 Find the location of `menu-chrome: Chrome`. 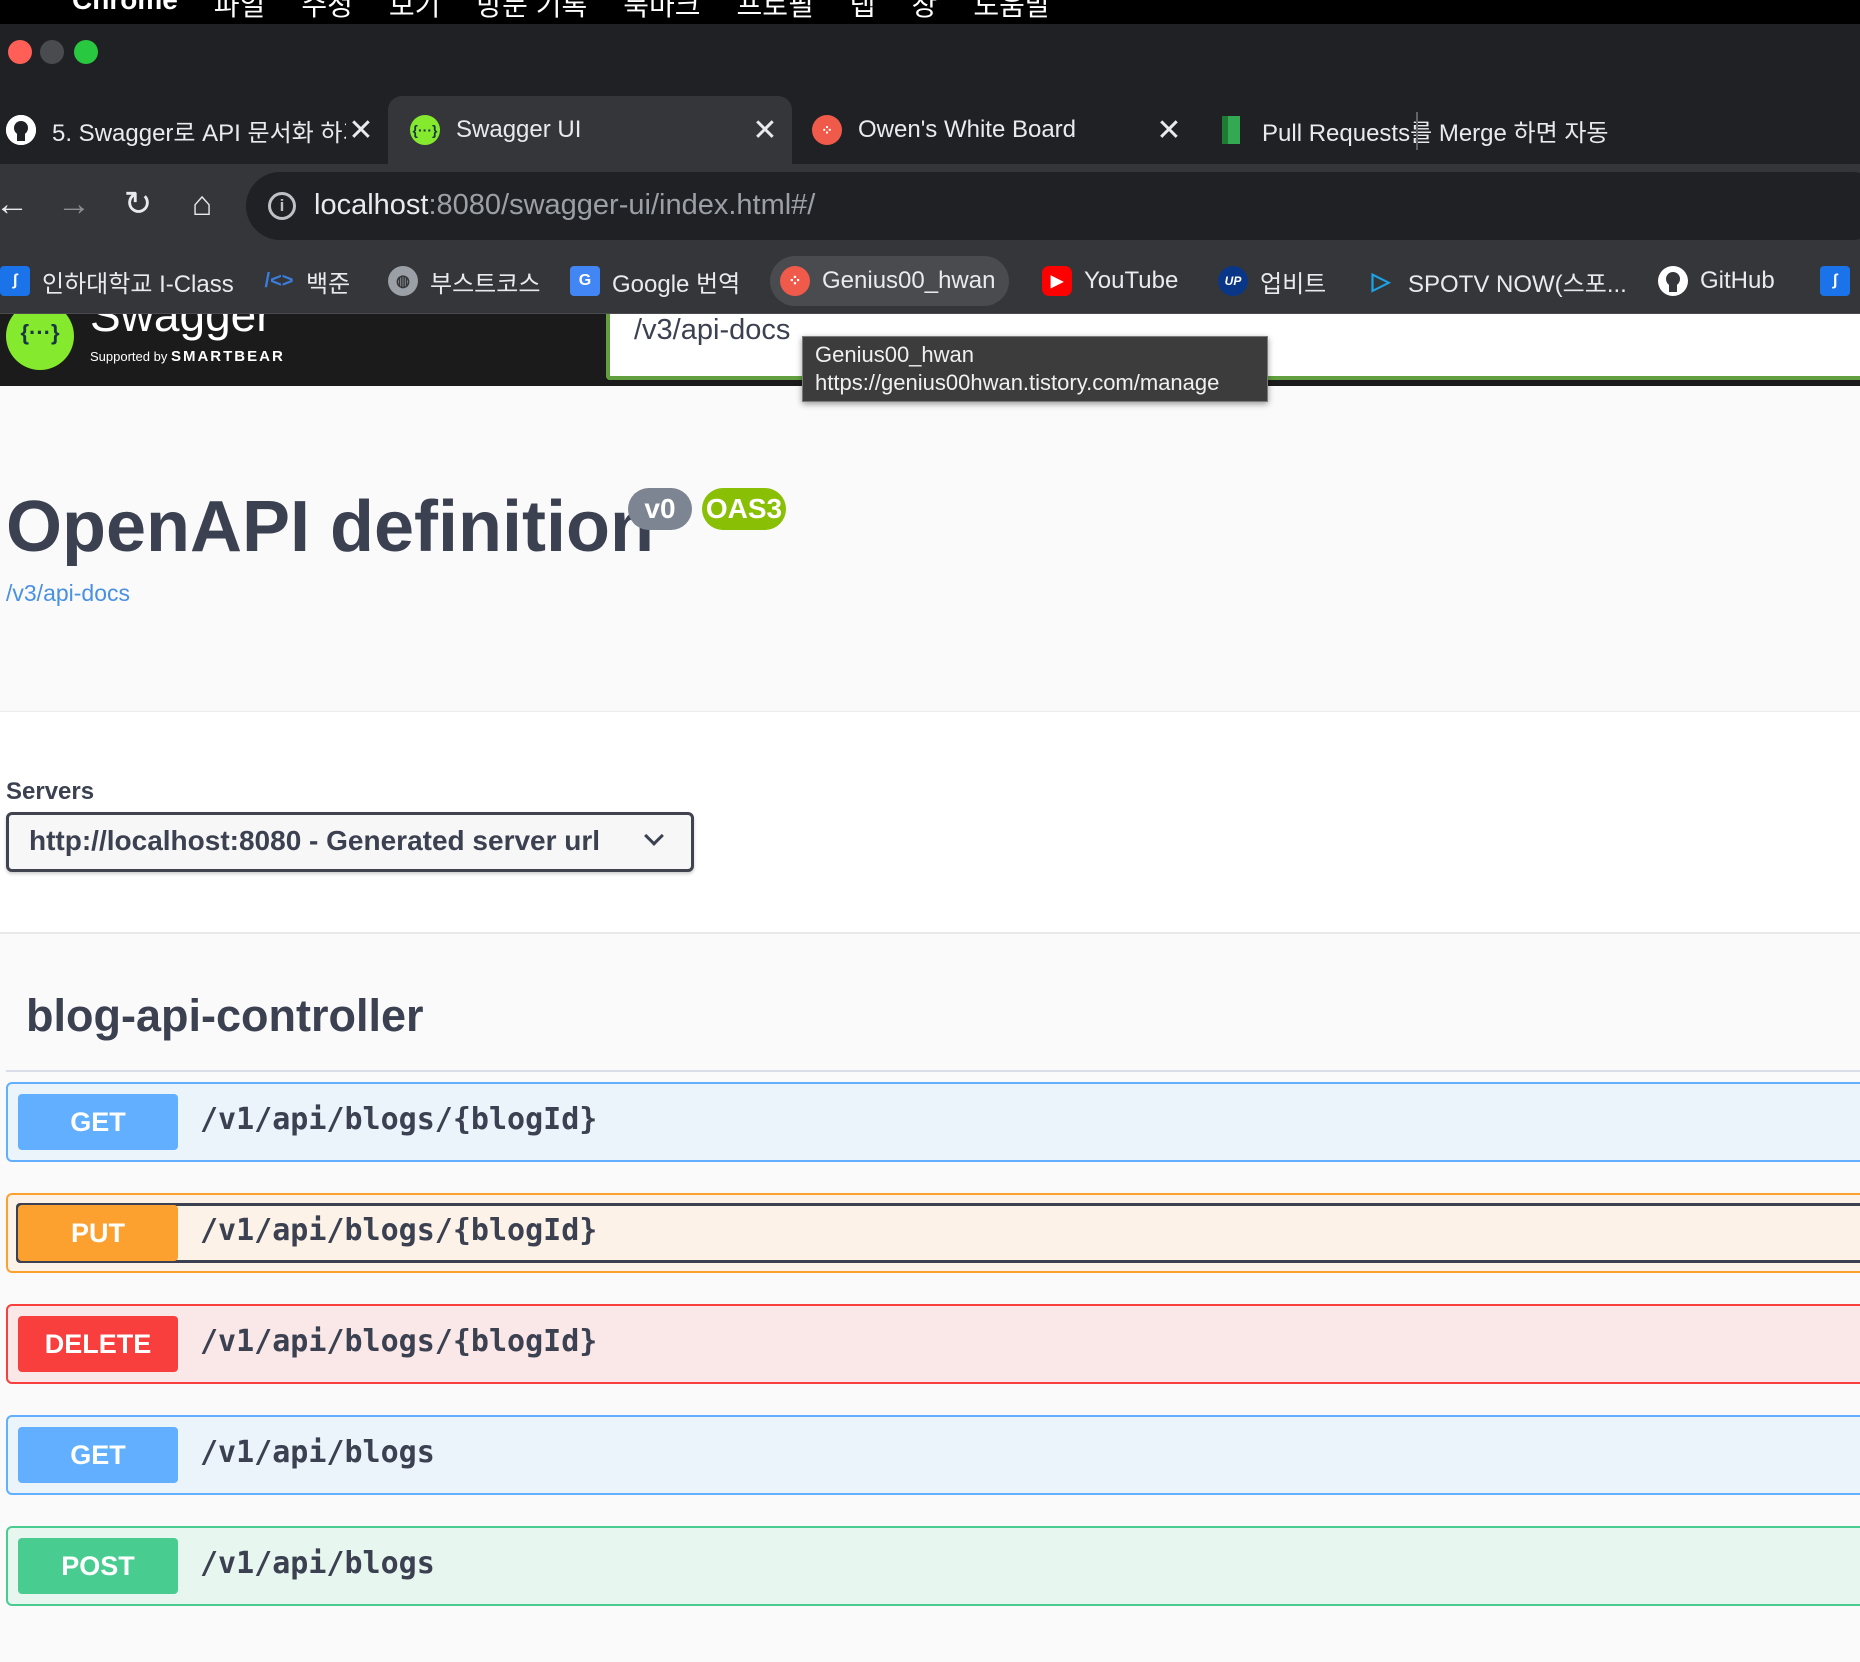

menu-chrome: Chrome is located at coordinates (125, 12).